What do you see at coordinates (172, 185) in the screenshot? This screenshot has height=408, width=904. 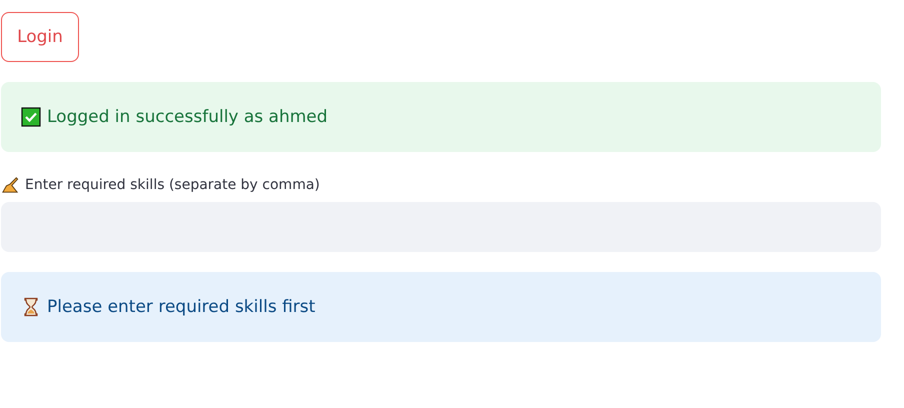 I see `field-label: Enter required skills (separate by comma)` at bounding box center [172, 185].